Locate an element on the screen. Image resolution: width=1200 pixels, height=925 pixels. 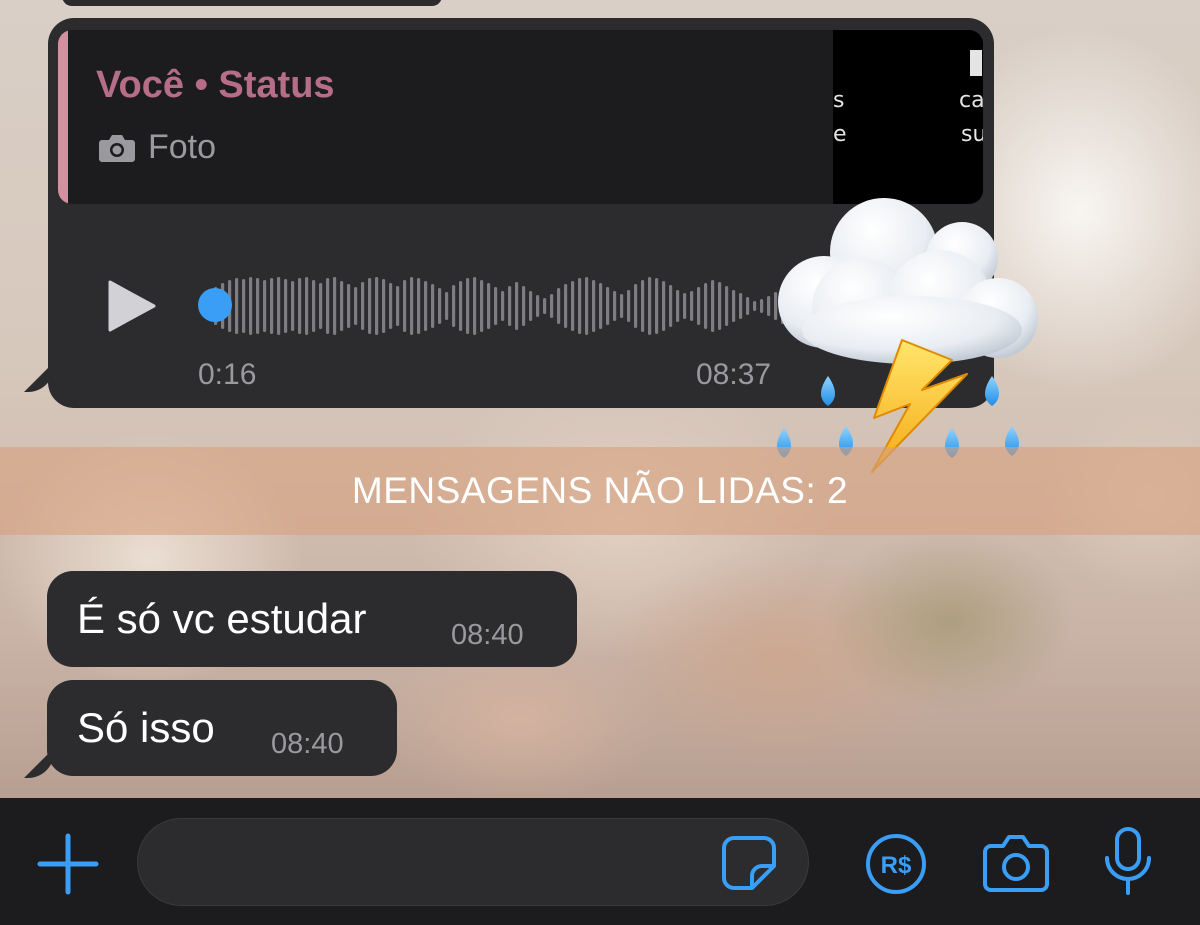
audio-elapsed: 0:16 is located at coordinates (227, 374).